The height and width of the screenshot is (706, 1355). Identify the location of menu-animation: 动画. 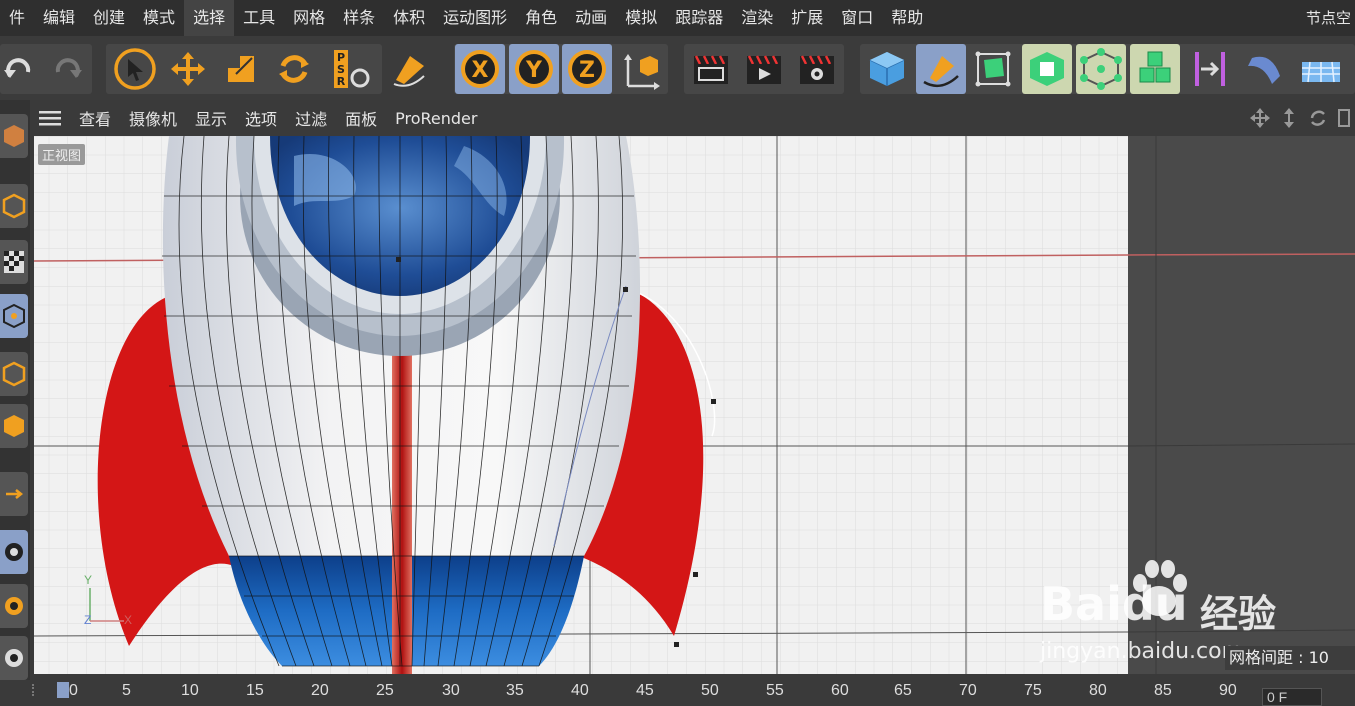
(591, 18).